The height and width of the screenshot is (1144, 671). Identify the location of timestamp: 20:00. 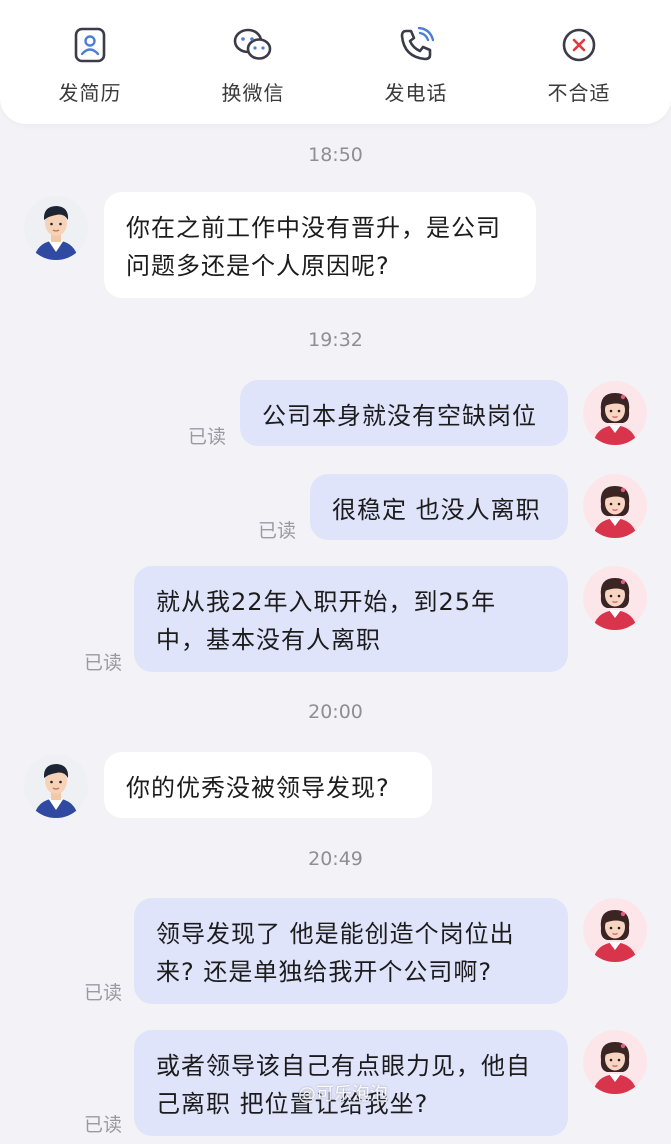
(335, 712).